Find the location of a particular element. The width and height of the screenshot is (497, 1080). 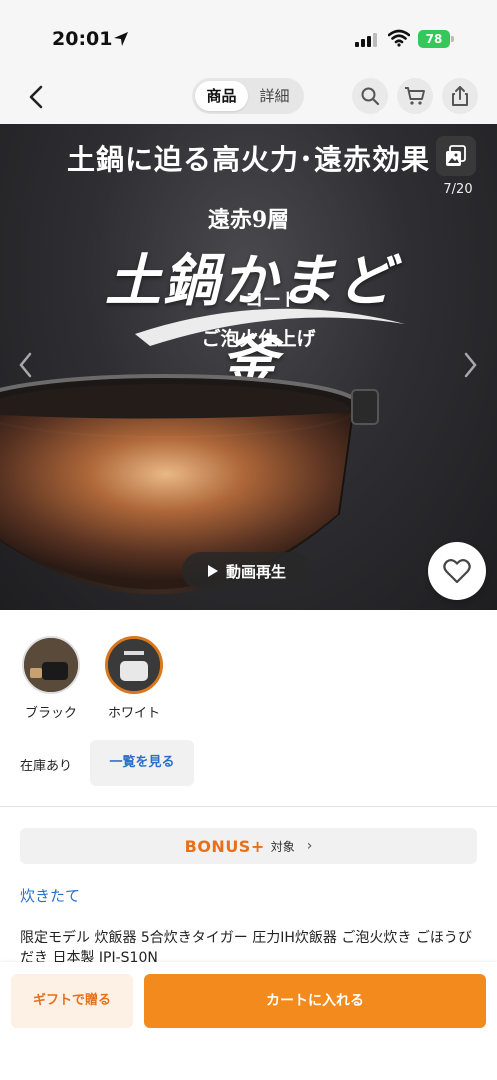

gallery-button is located at coordinates (456, 156).